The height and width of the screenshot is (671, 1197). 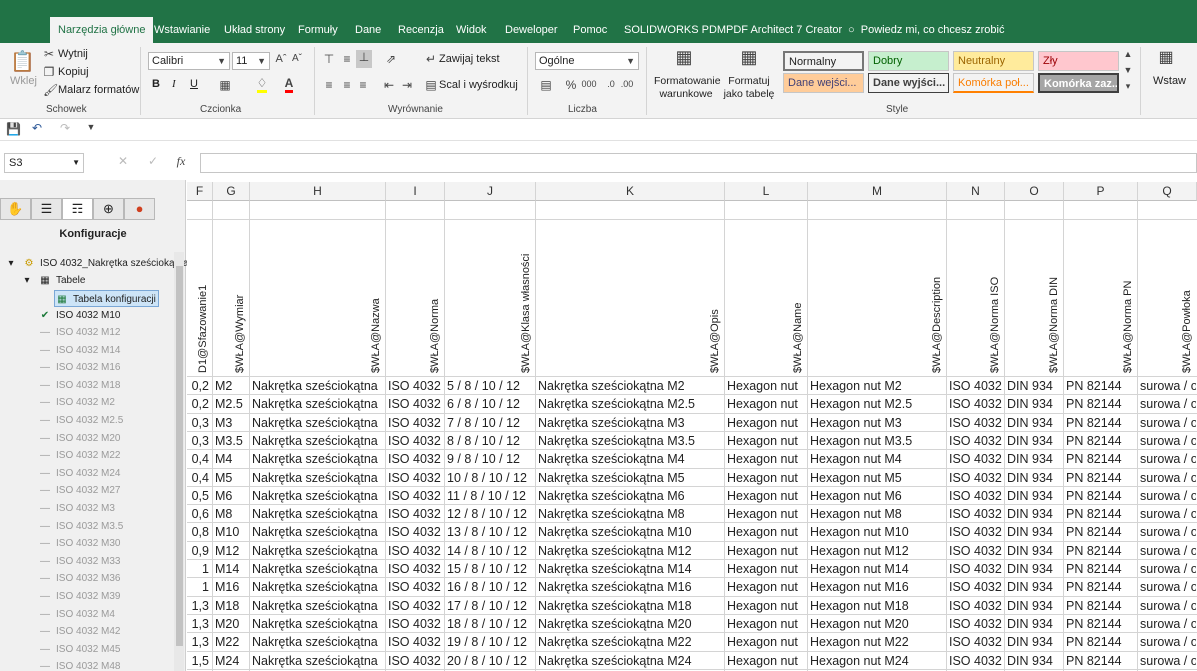 What do you see at coordinates (926, 30) in the screenshot?
I see `tell-me-box: ○ Powiedz mi, co chcesz zrobić` at bounding box center [926, 30].